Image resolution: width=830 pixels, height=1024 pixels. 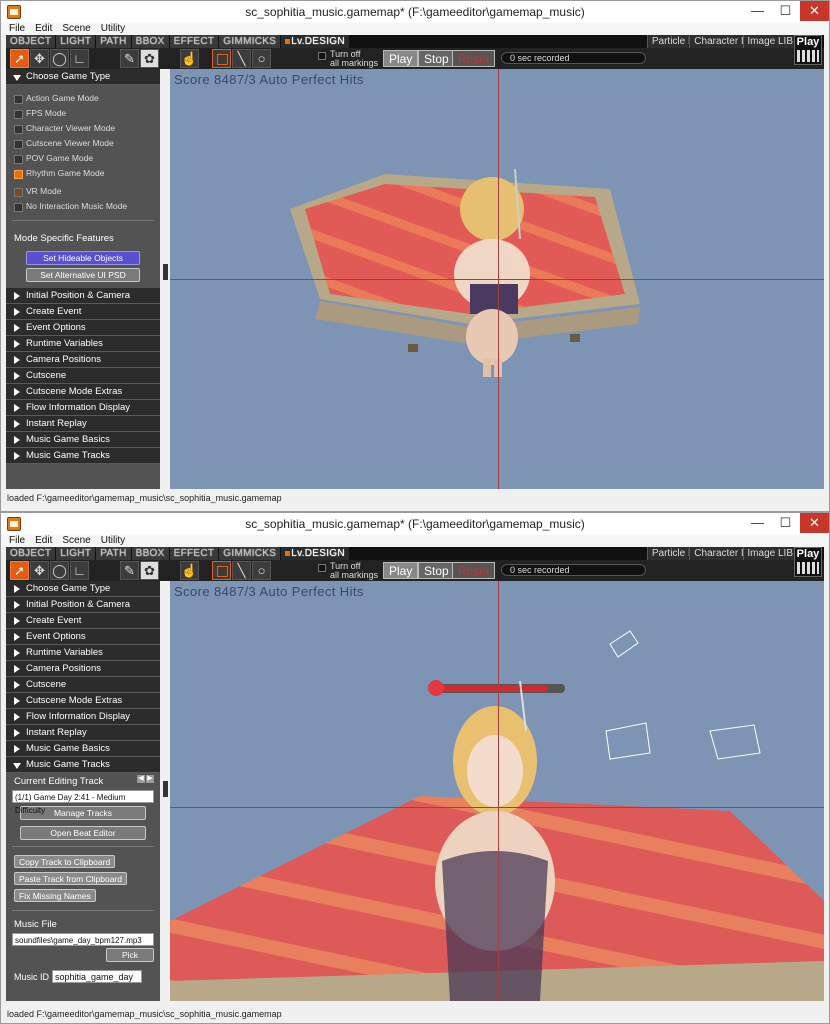 What do you see at coordinates (83, 143) in the screenshot?
I see `mode-cutscene-viewer: Cutscene Viewer Mode` at bounding box center [83, 143].